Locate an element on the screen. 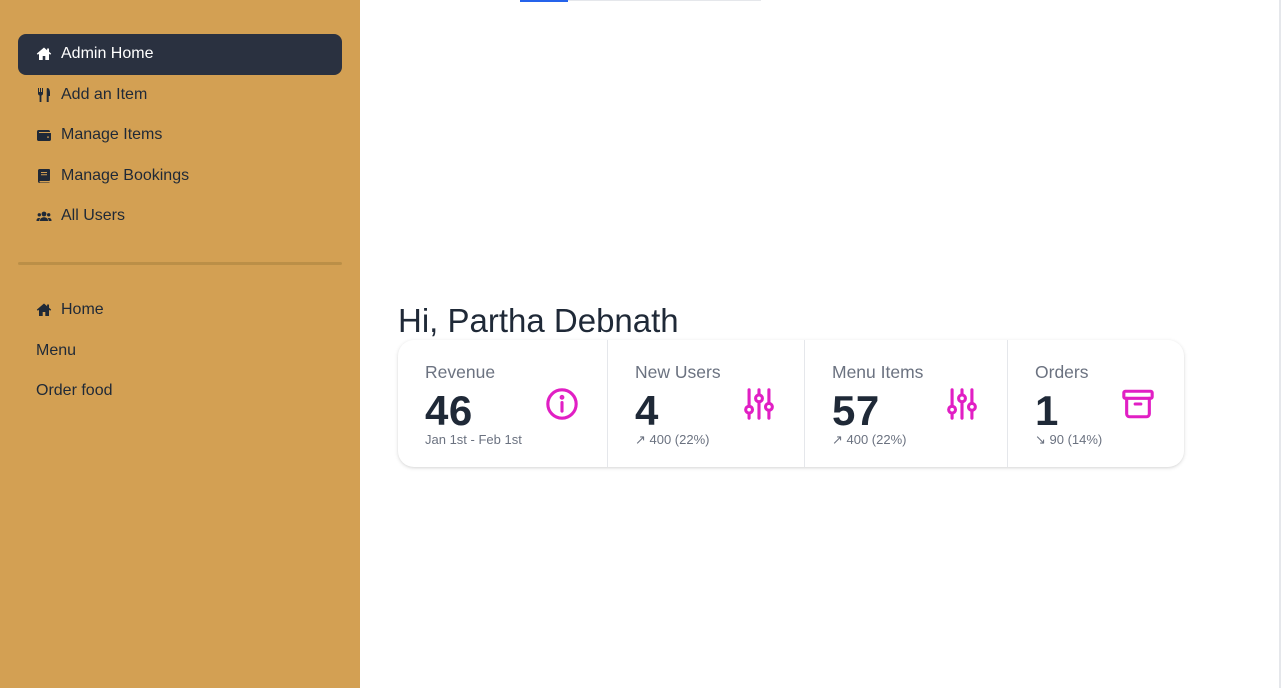 The width and height of the screenshot is (1281, 688). stat-orders: Orders 1 ↘︎ 90 (14%) is located at coordinates (1096, 403).